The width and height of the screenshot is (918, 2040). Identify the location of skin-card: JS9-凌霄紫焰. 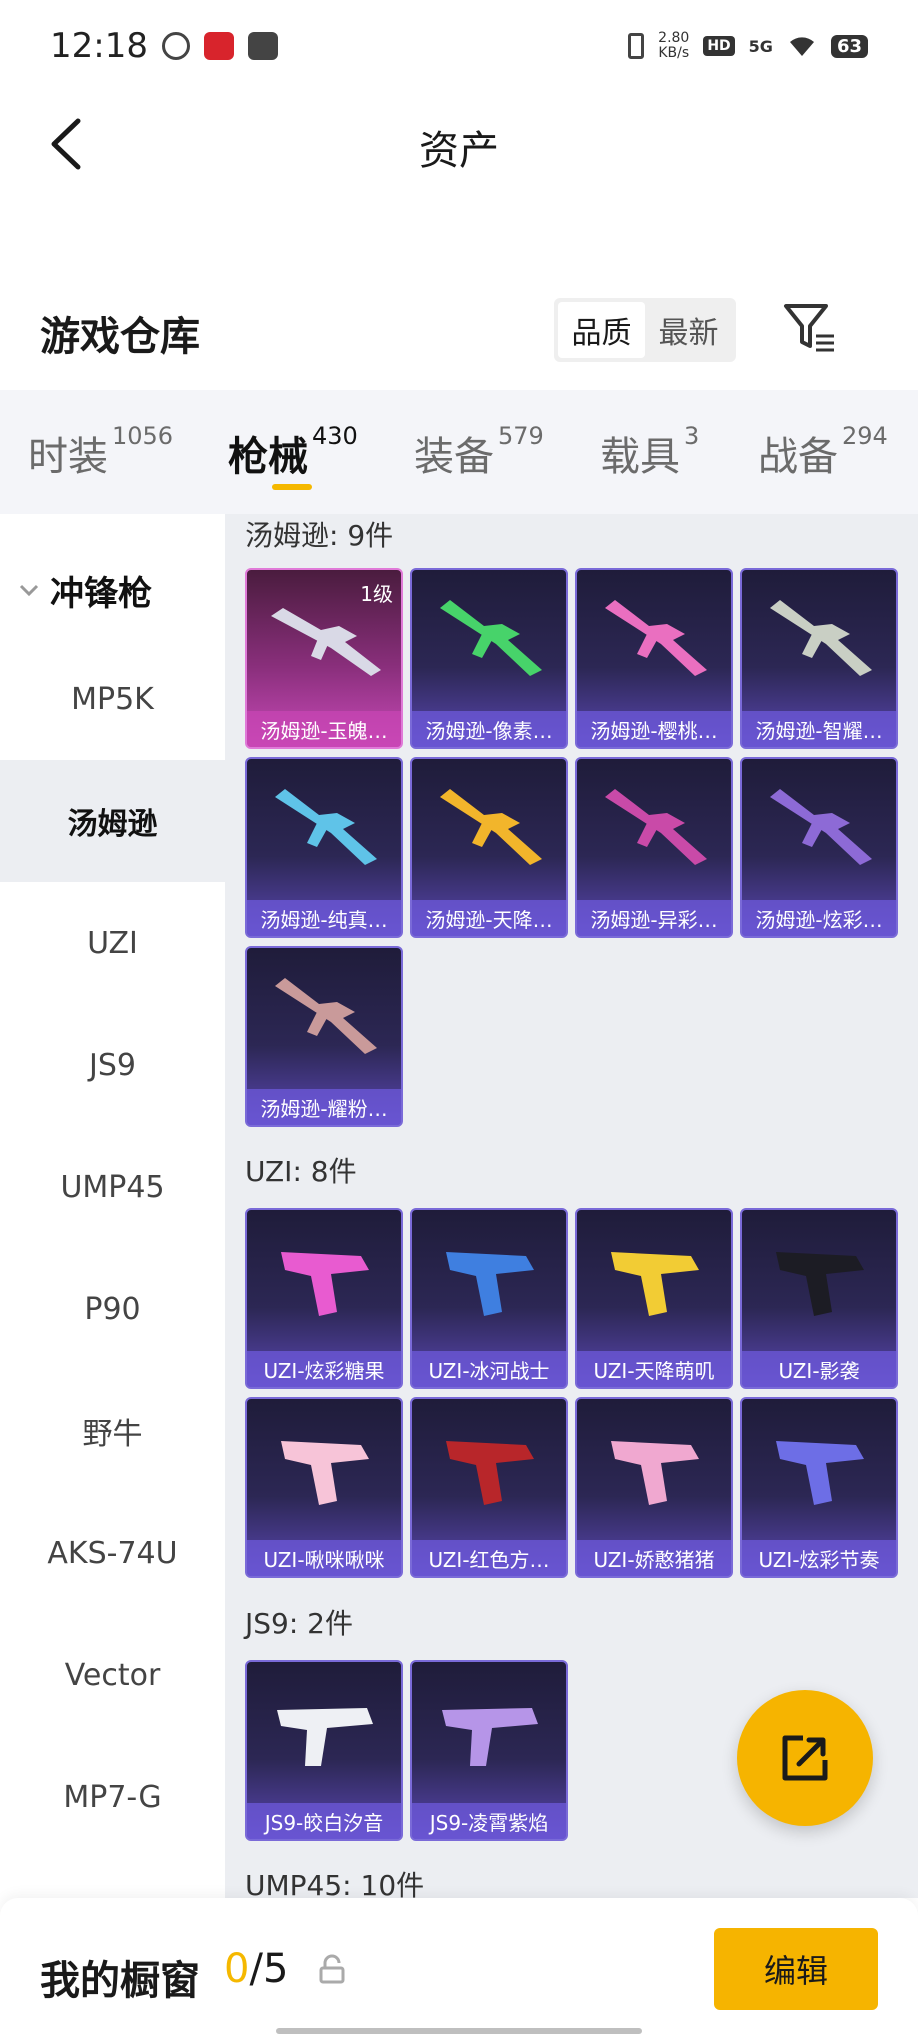
(489, 1750).